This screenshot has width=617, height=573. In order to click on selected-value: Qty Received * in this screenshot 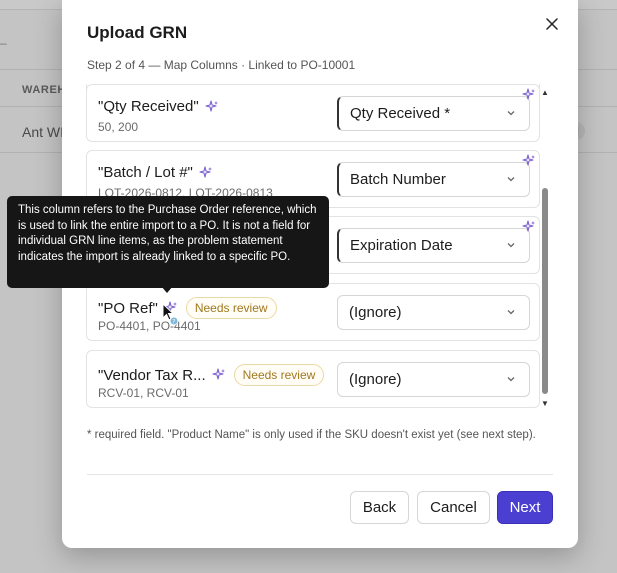, I will do `click(400, 113)`.